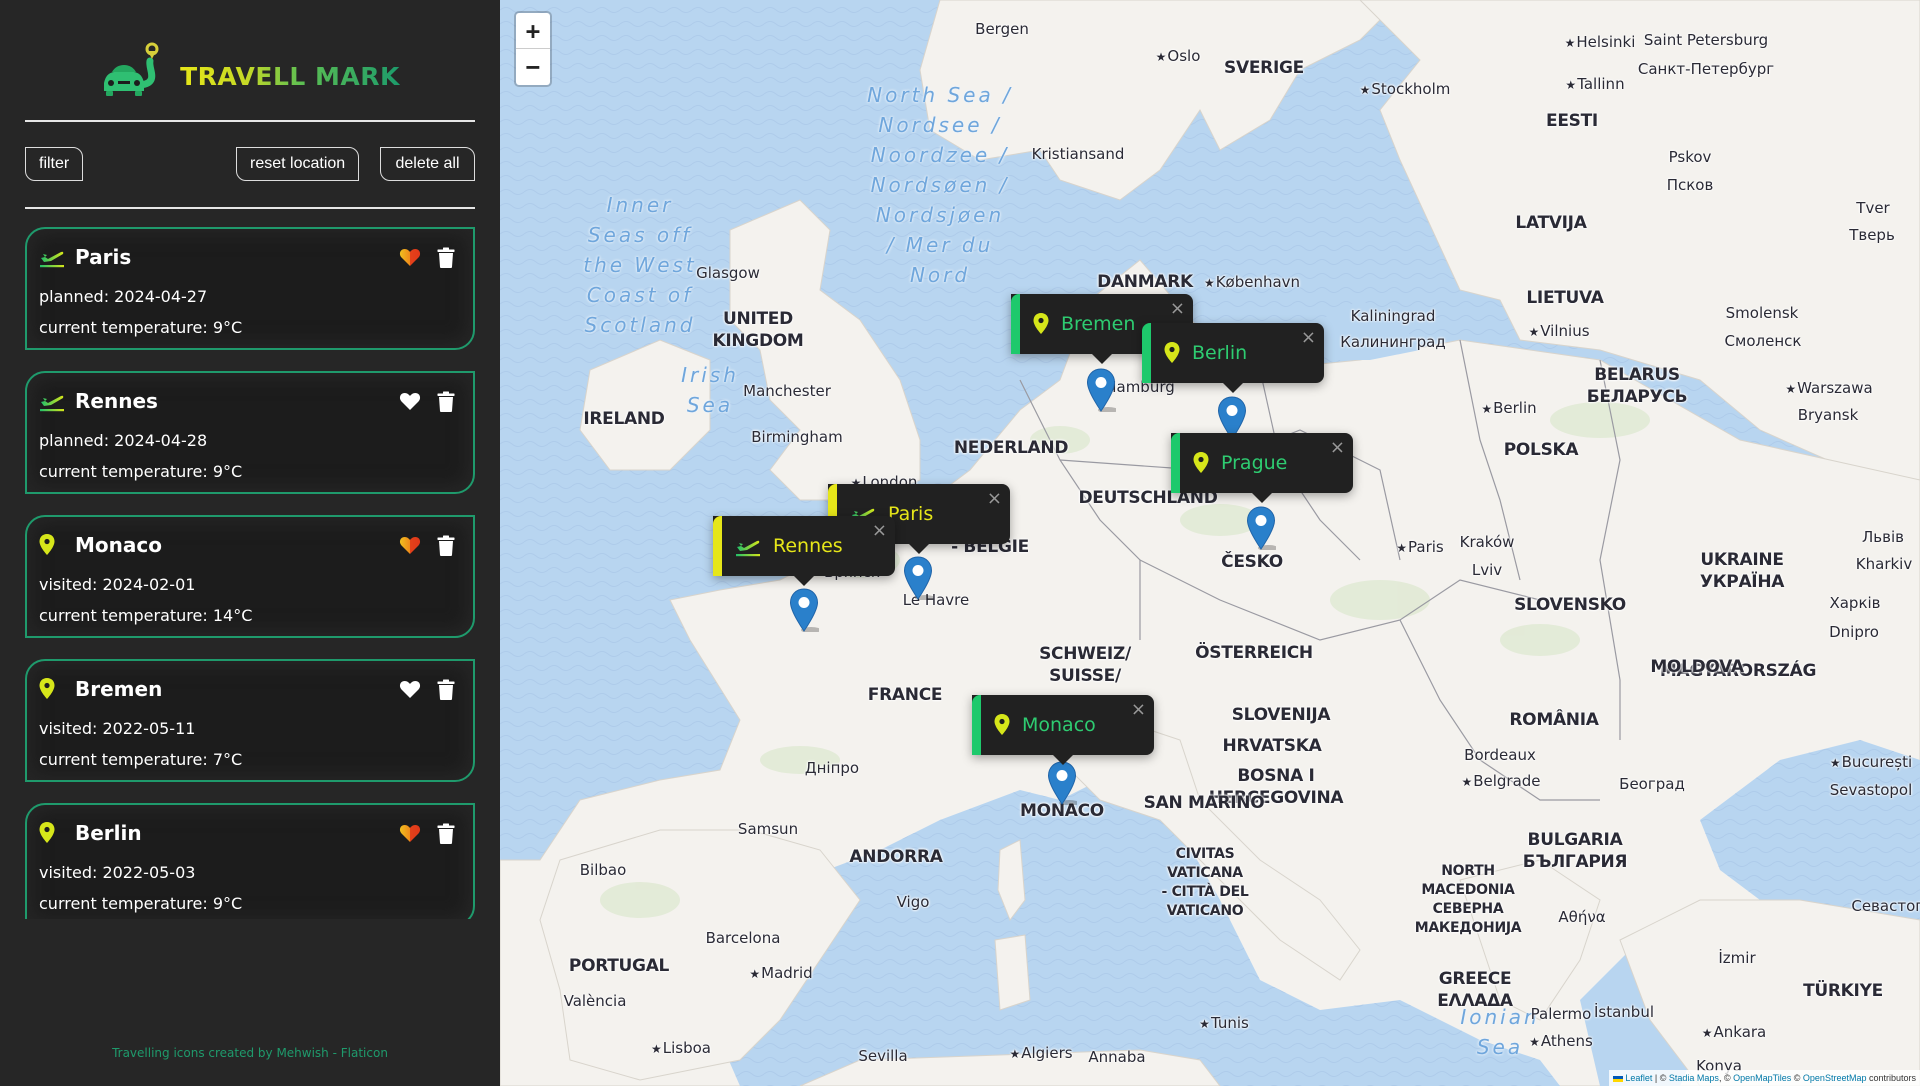 The width and height of the screenshot is (1920, 1086). I want to click on logo: TRAVELL MARK, so click(250, 69).